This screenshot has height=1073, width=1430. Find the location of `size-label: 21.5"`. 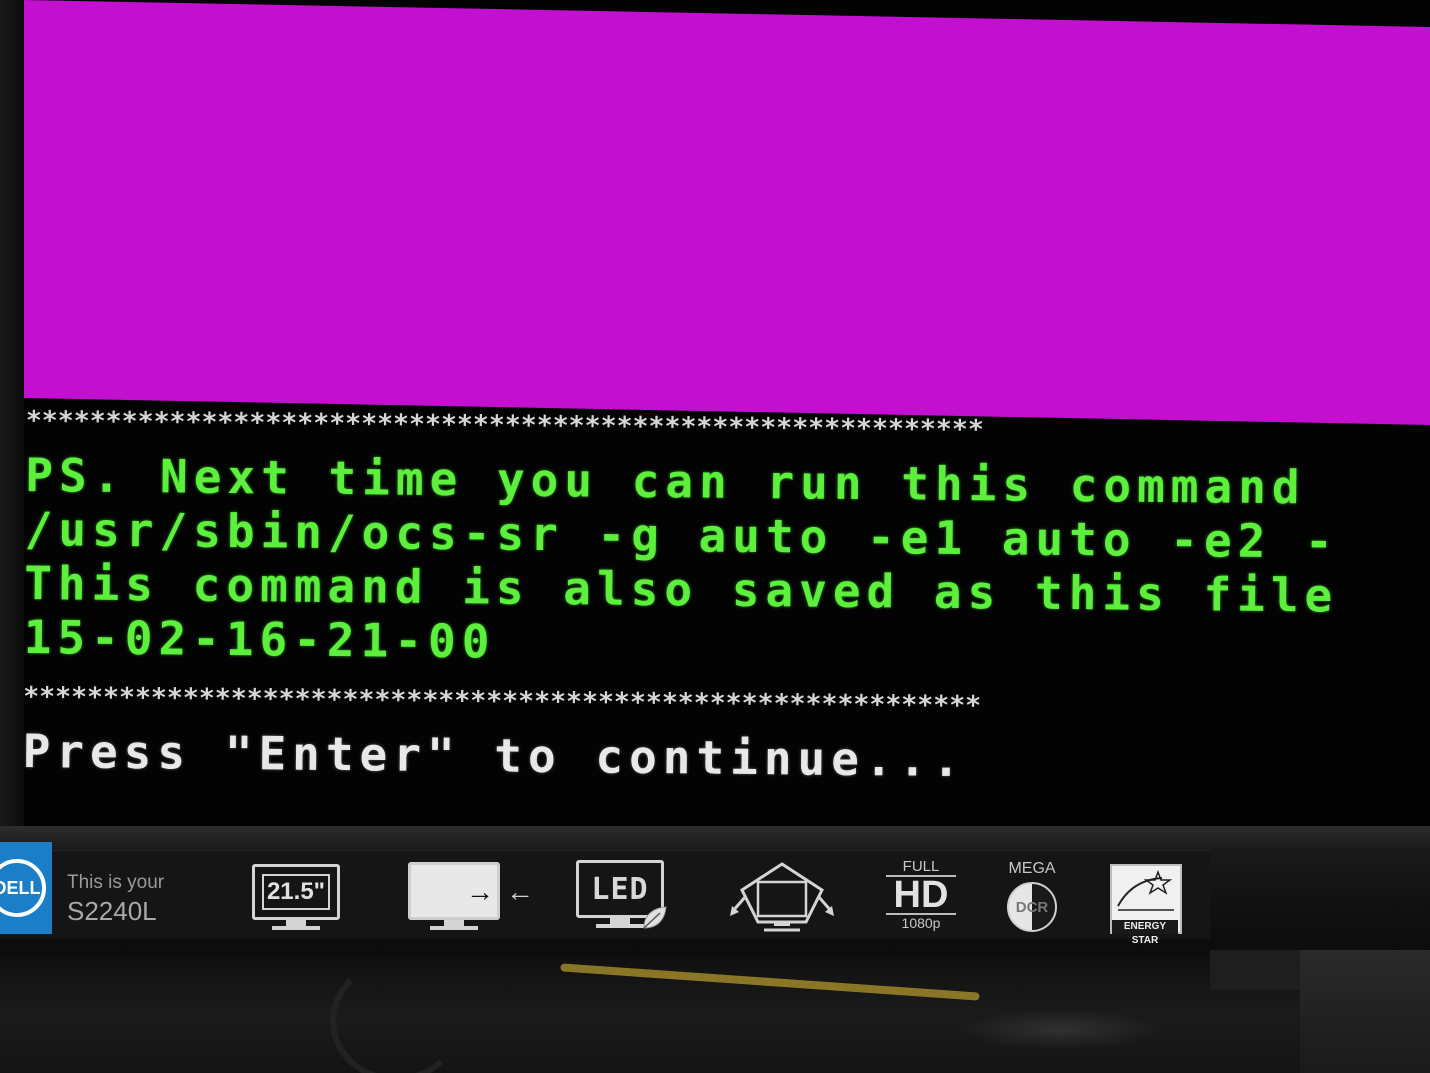

size-label: 21.5" is located at coordinates (296, 892).